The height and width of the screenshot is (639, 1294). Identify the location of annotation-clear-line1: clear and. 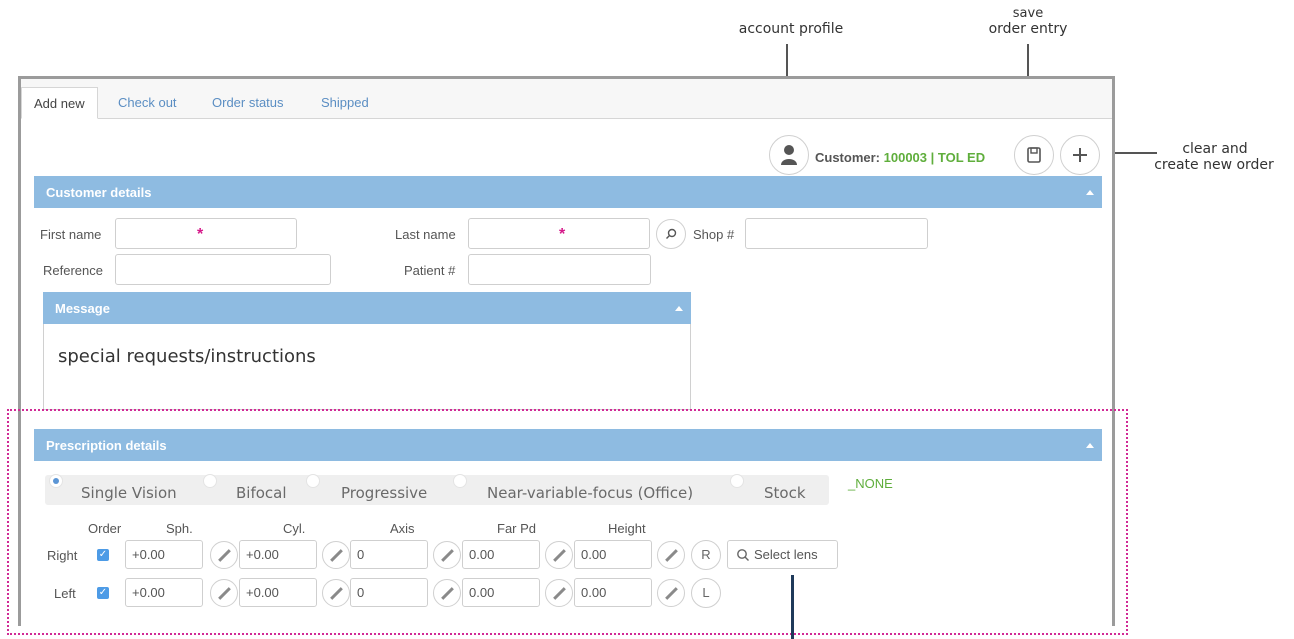
(1215, 149).